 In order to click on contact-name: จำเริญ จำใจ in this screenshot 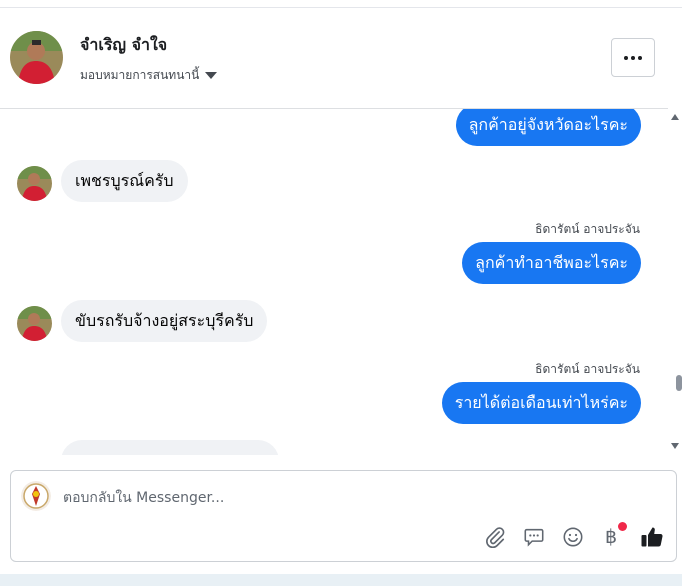, I will do `click(123, 45)`.